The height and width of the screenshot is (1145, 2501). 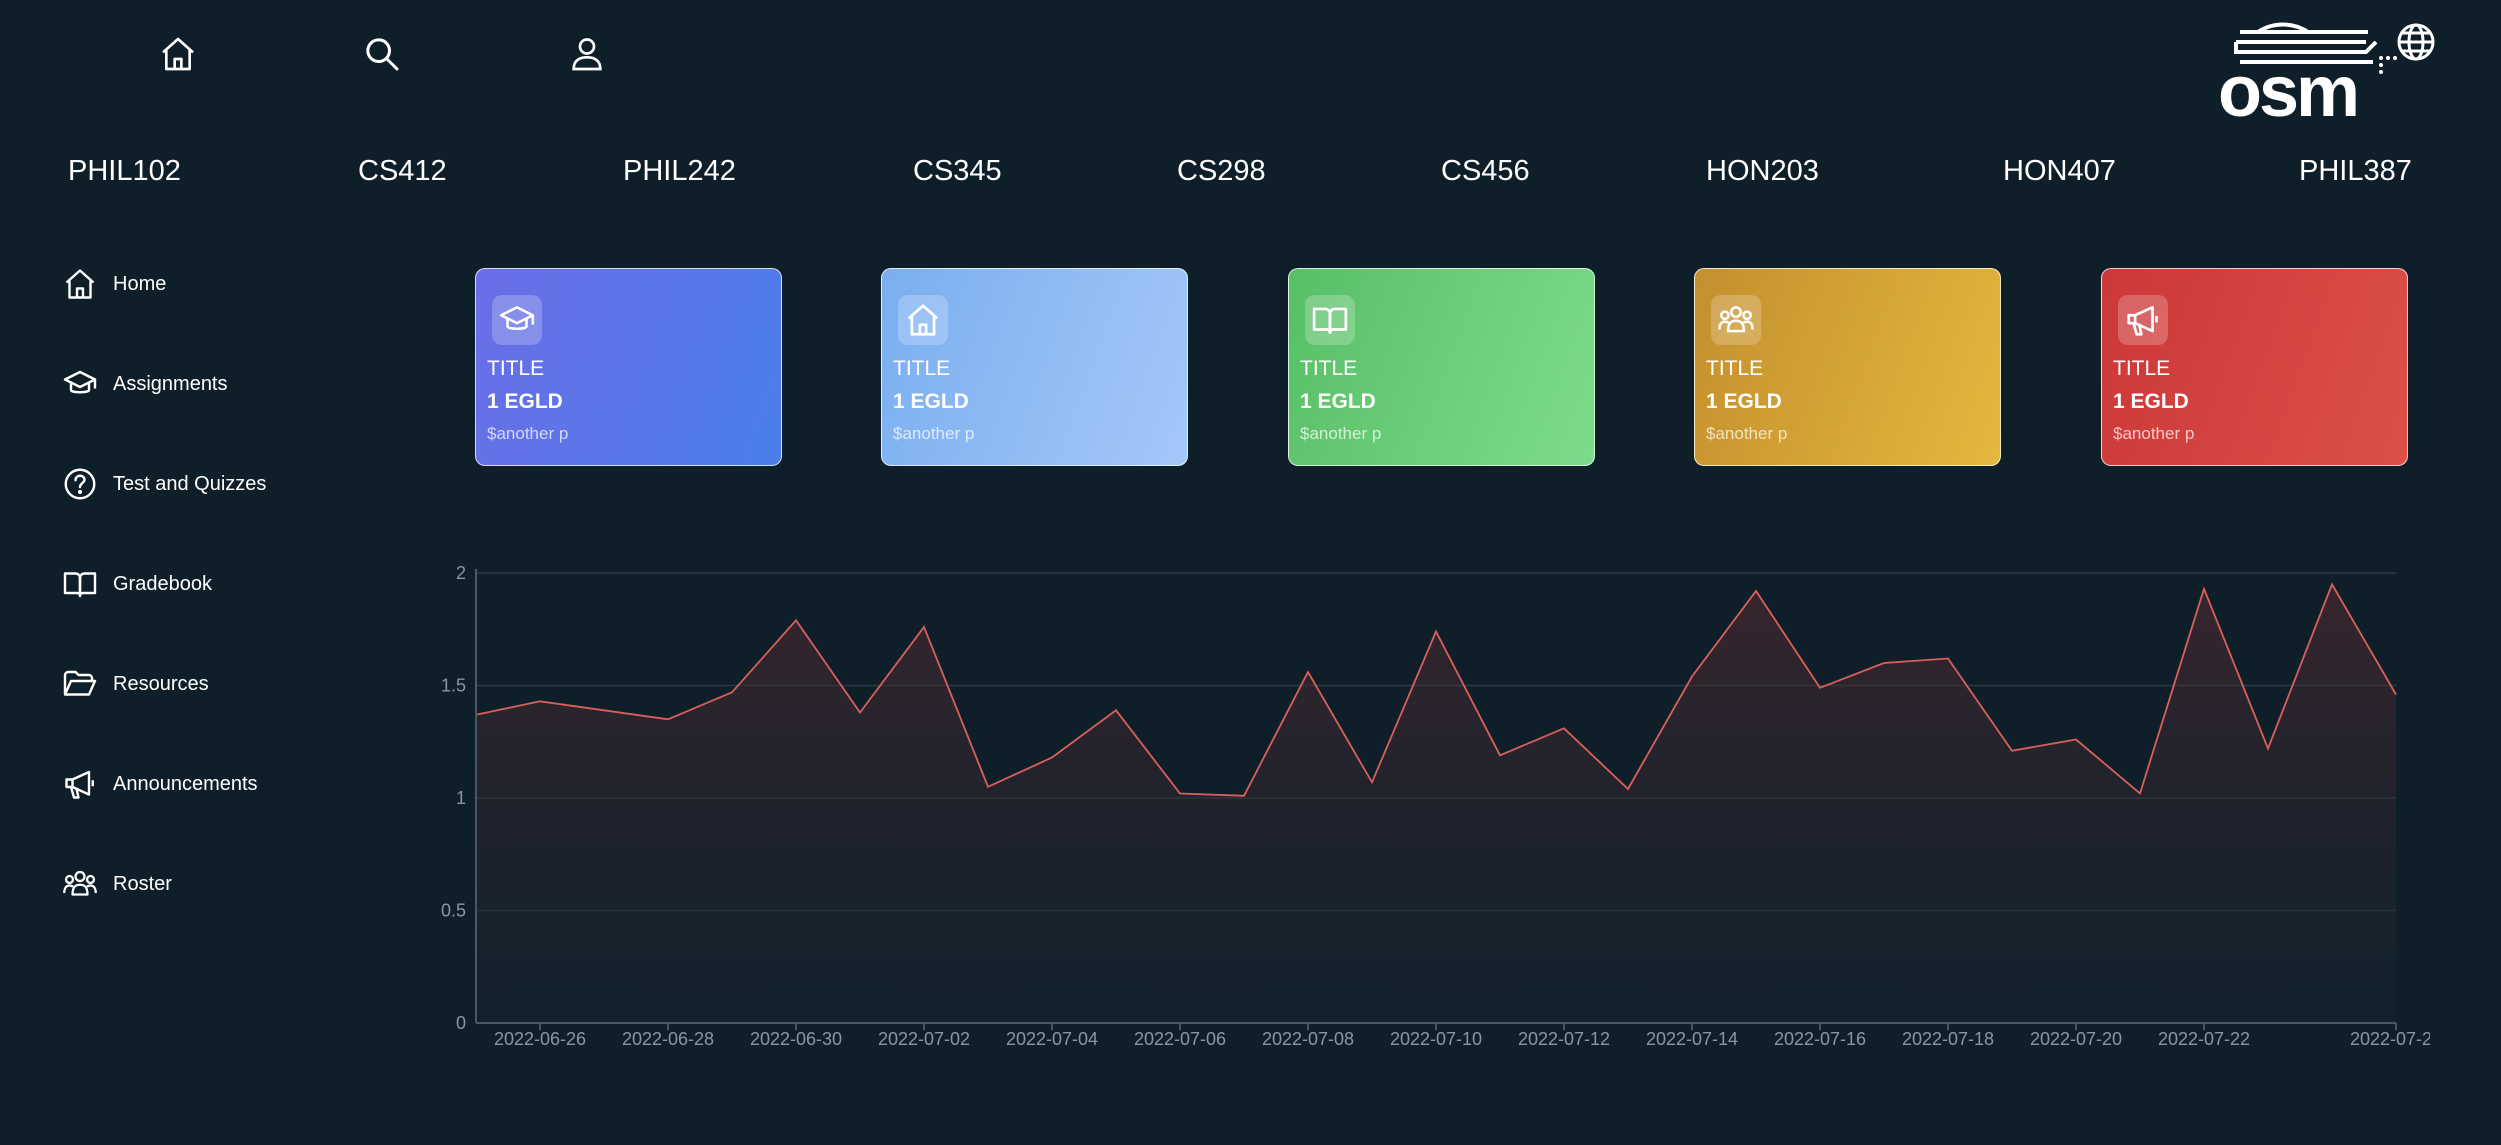 What do you see at coordinates (453, 798) in the screenshot?
I see `y-tick-labels: 0 0.5 1 1.5 2` at bounding box center [453, 798].